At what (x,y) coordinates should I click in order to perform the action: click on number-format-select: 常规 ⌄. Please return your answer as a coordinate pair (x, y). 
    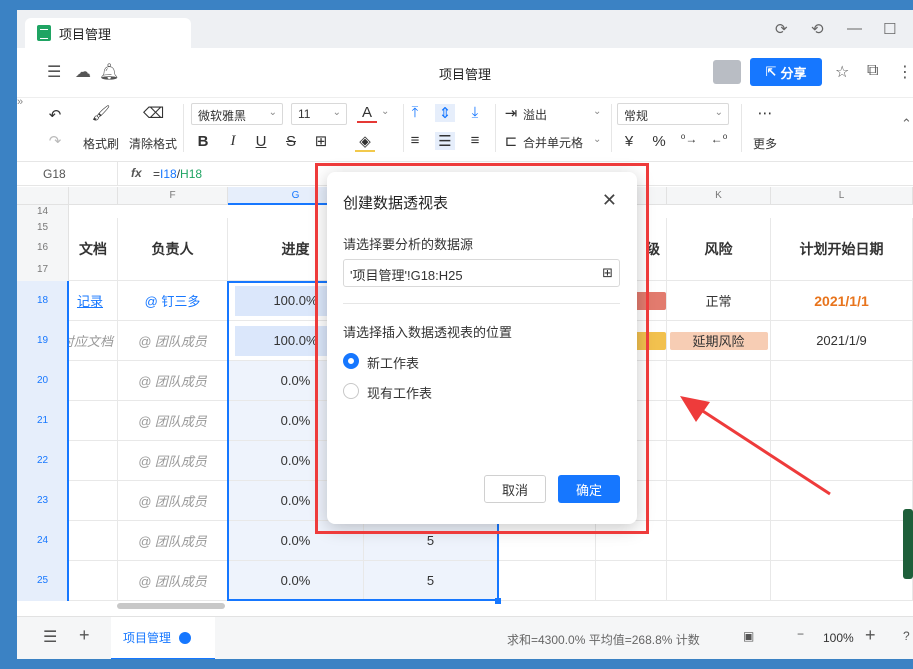
    Looking at the image, I should click on (673, 114).